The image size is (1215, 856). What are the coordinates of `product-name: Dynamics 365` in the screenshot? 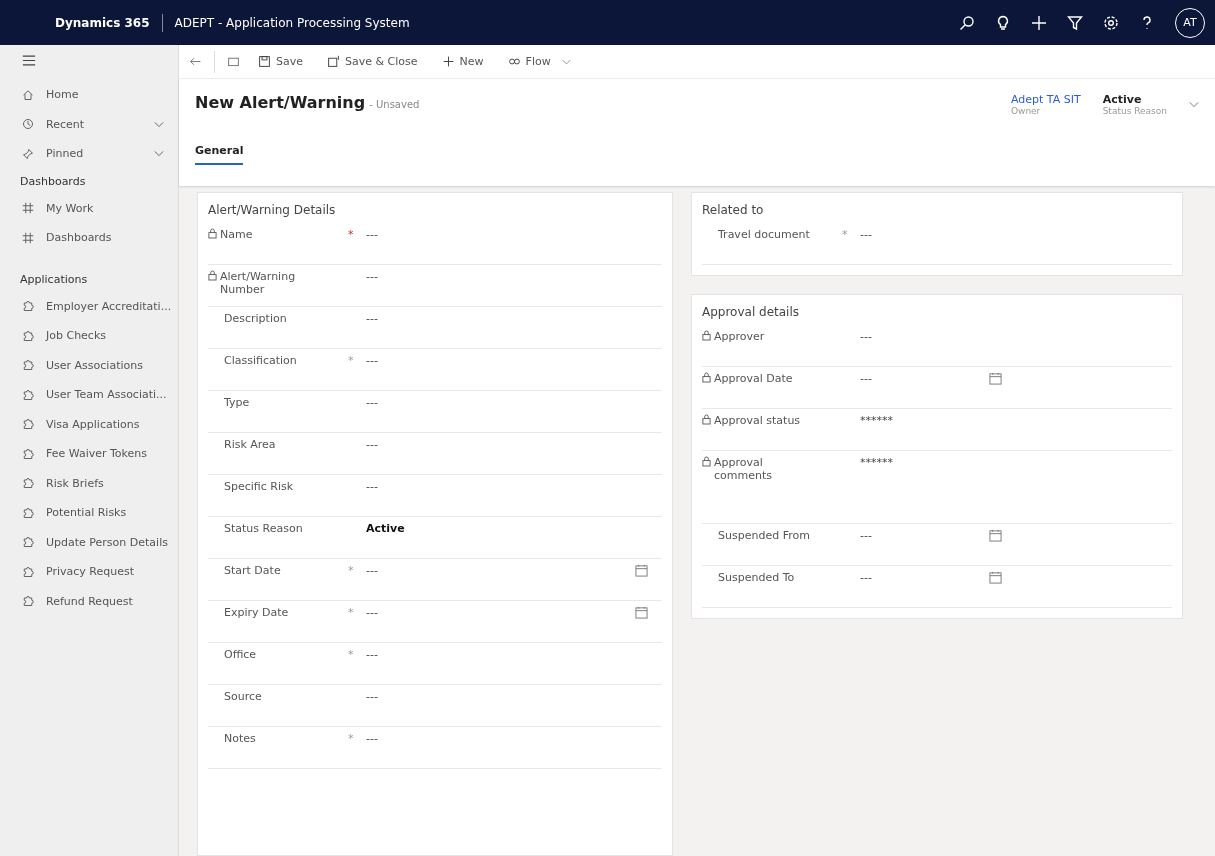 It's located at (102, 22).